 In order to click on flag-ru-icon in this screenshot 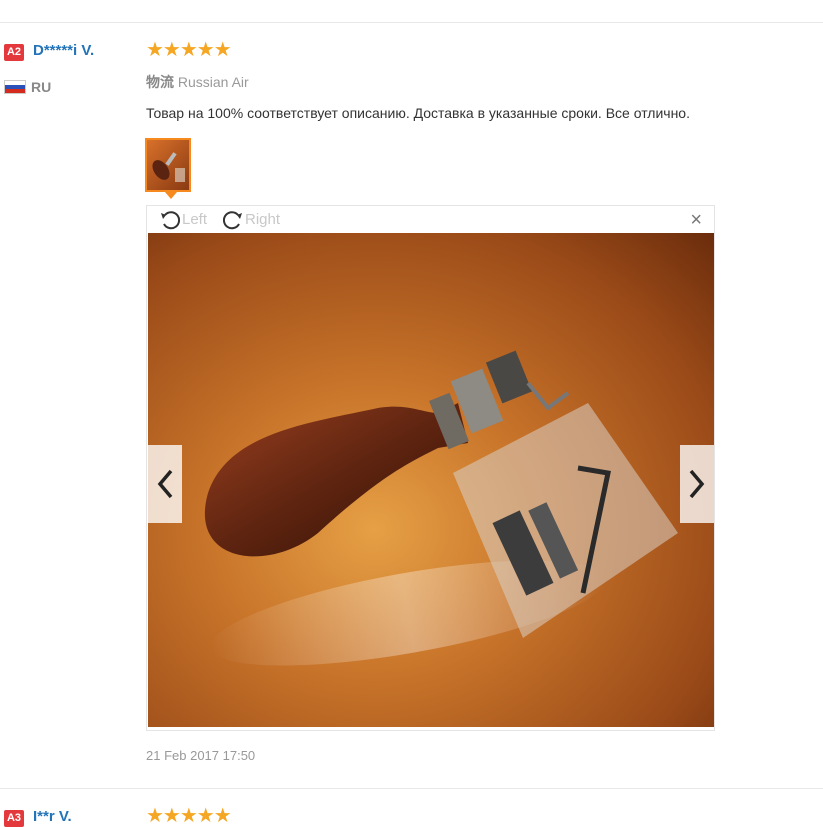, I will do `click(15, 87)`.